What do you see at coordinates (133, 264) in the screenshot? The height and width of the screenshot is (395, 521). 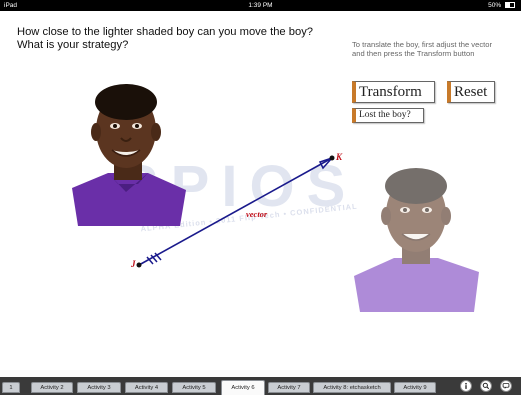 I see `point-j-label: J` at bounding box center [133, 264].